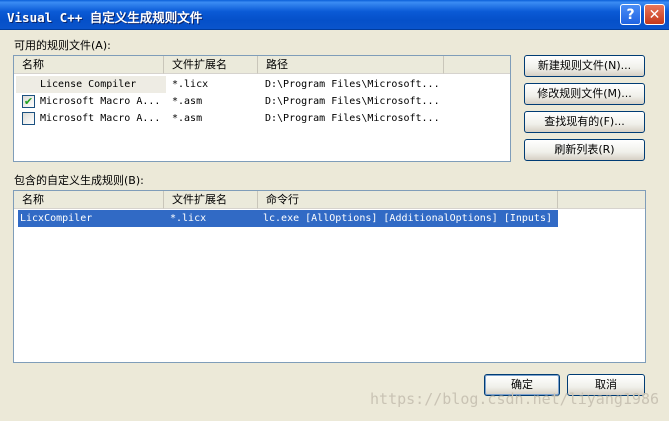 Image resolution: width=669 pixels, height=421 pixels. Describe the element at coordinates (62, 45) in the screenshot. I see `available-rules-label: 可用的规则文件(A):` at that location.